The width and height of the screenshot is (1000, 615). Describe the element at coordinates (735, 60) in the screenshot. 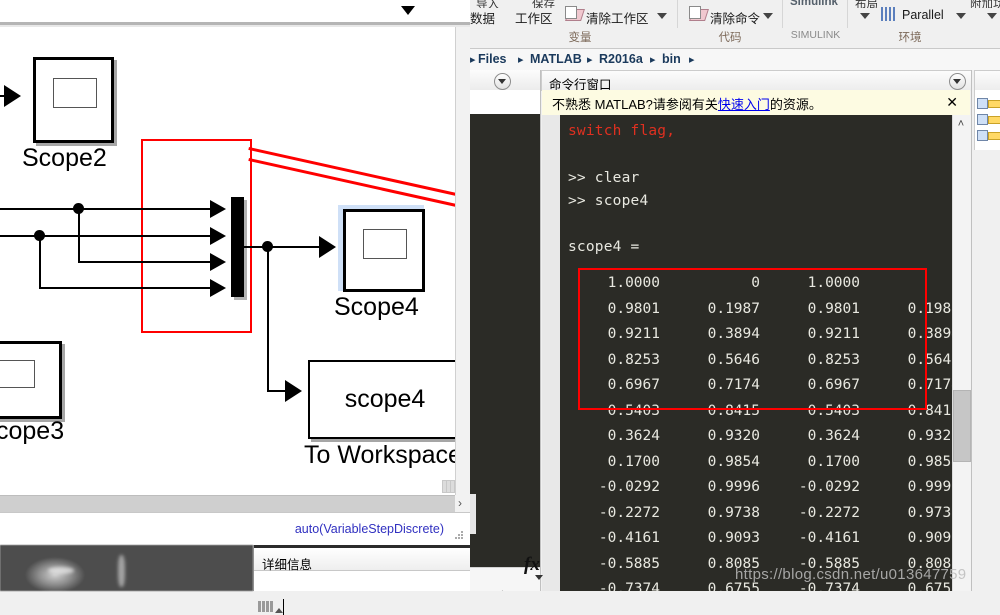

I see `breadcrumb: ▸ Files ▸ MATLAB ▸ R2016a ▸ bin ▸` at that location.